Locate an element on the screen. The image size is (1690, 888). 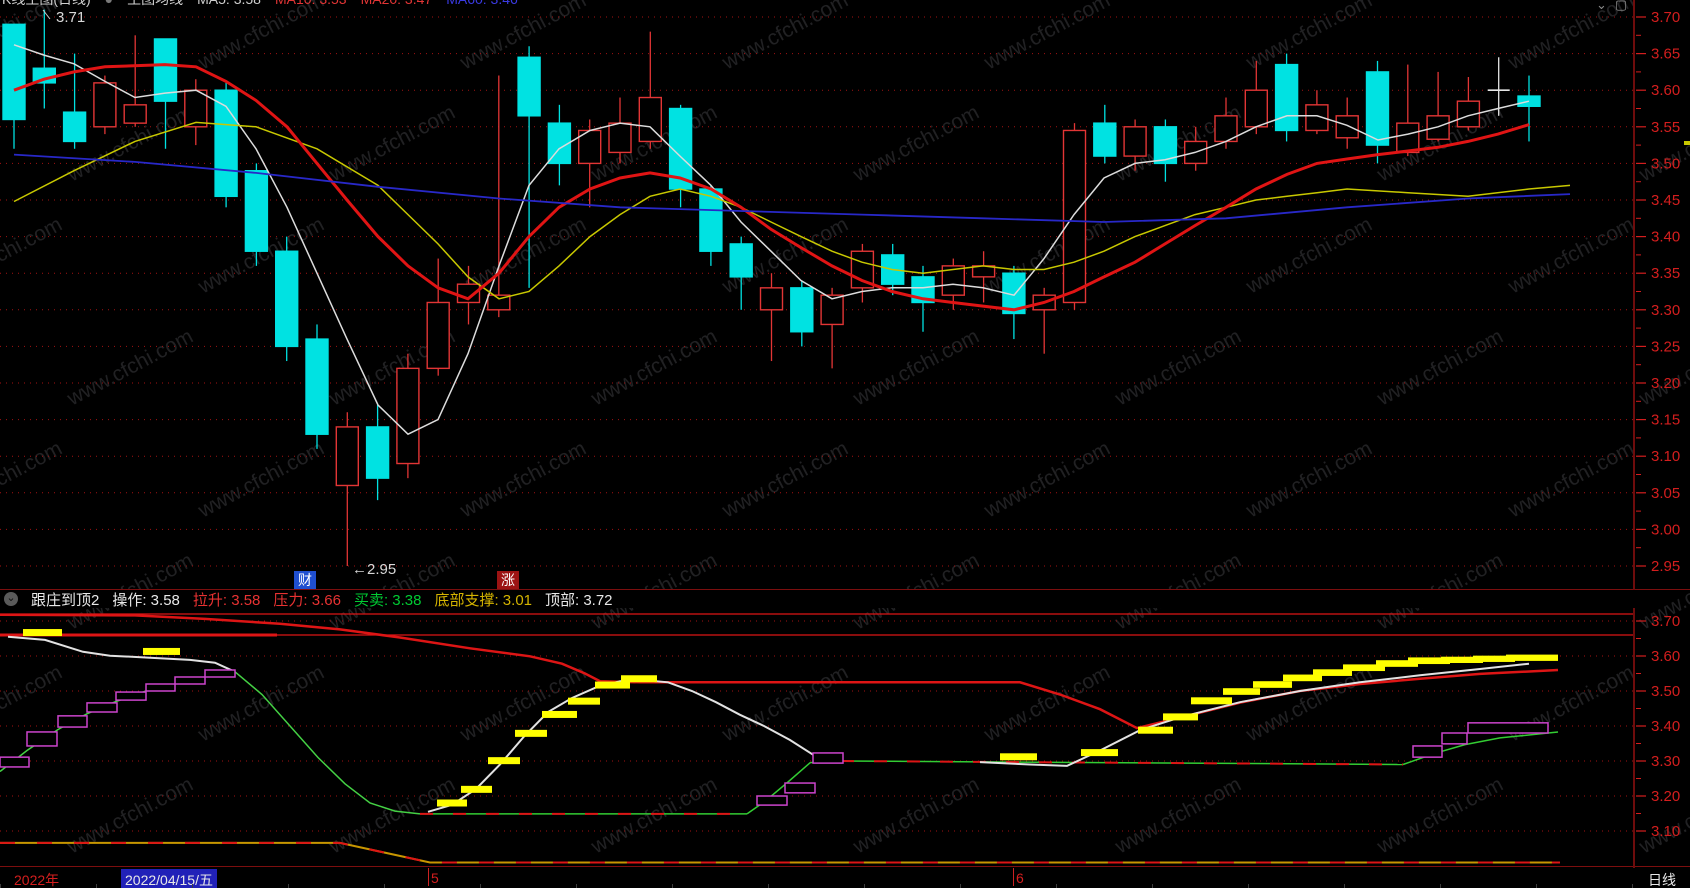
bottom-support-red-dash is located at coordinates (780, 852).